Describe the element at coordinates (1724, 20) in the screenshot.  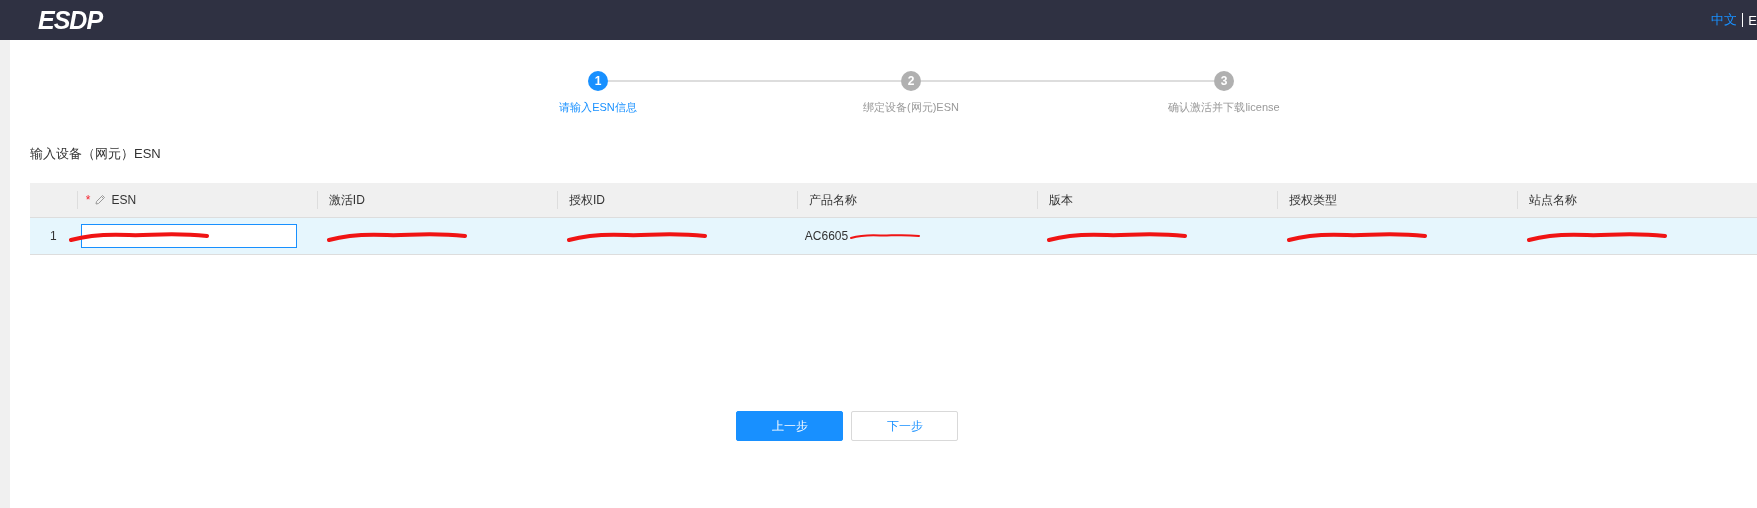
I see `language-link: 中文` at that location.